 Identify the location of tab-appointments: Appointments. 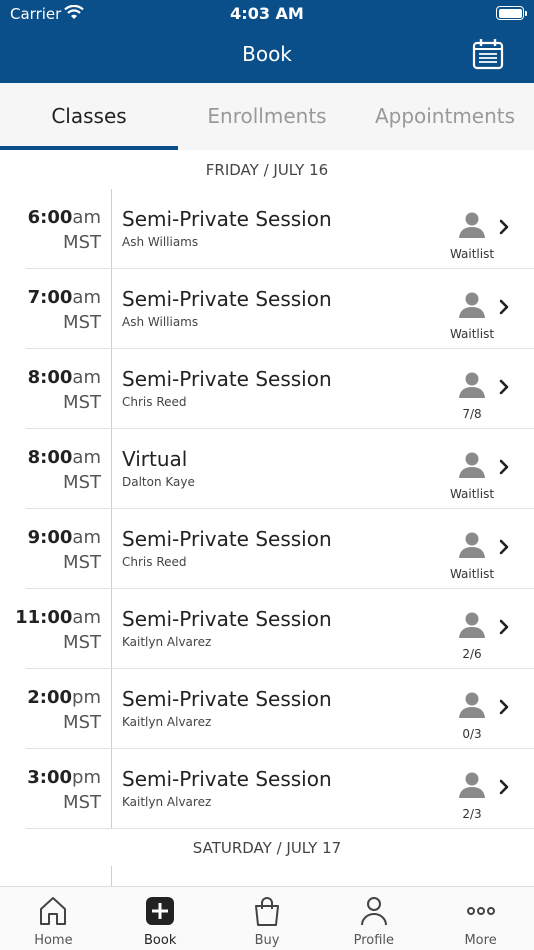
(445, 116).